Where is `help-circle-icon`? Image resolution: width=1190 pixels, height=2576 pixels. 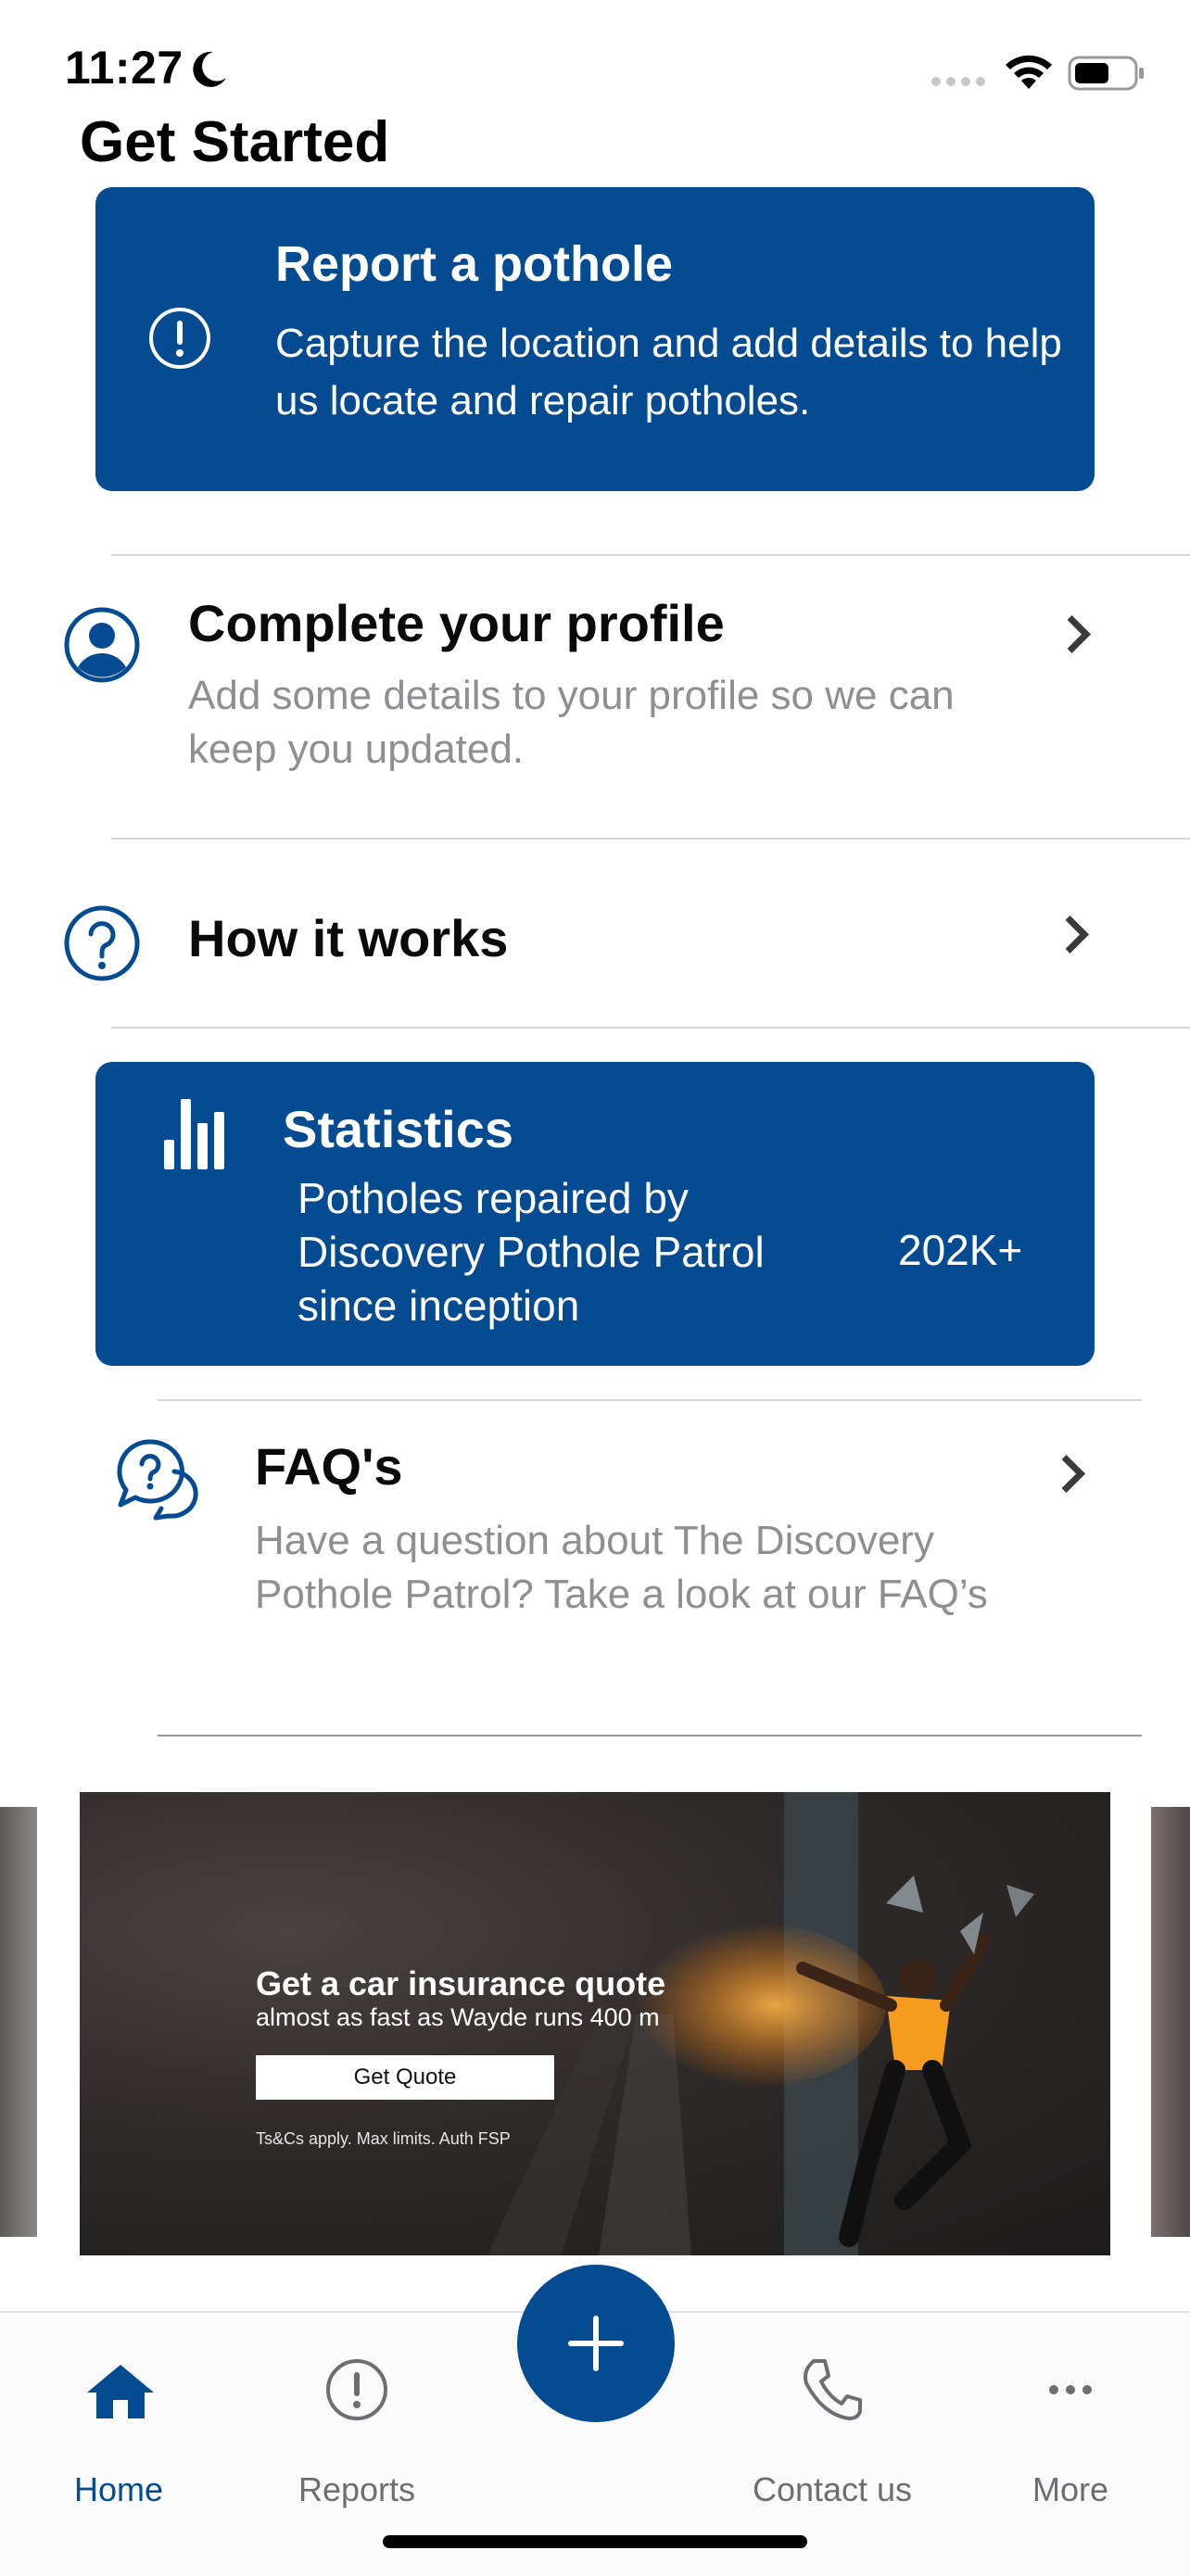 help-circle-icon is located at coordinates (102, 943).